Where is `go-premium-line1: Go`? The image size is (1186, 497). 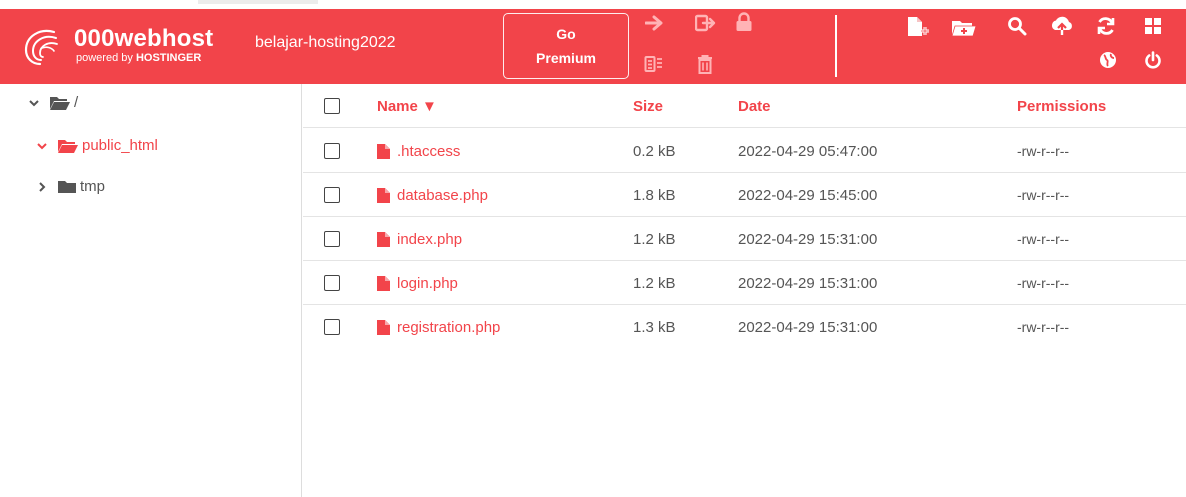
go-premium-line1: Go is located at coordinates (566, 34).